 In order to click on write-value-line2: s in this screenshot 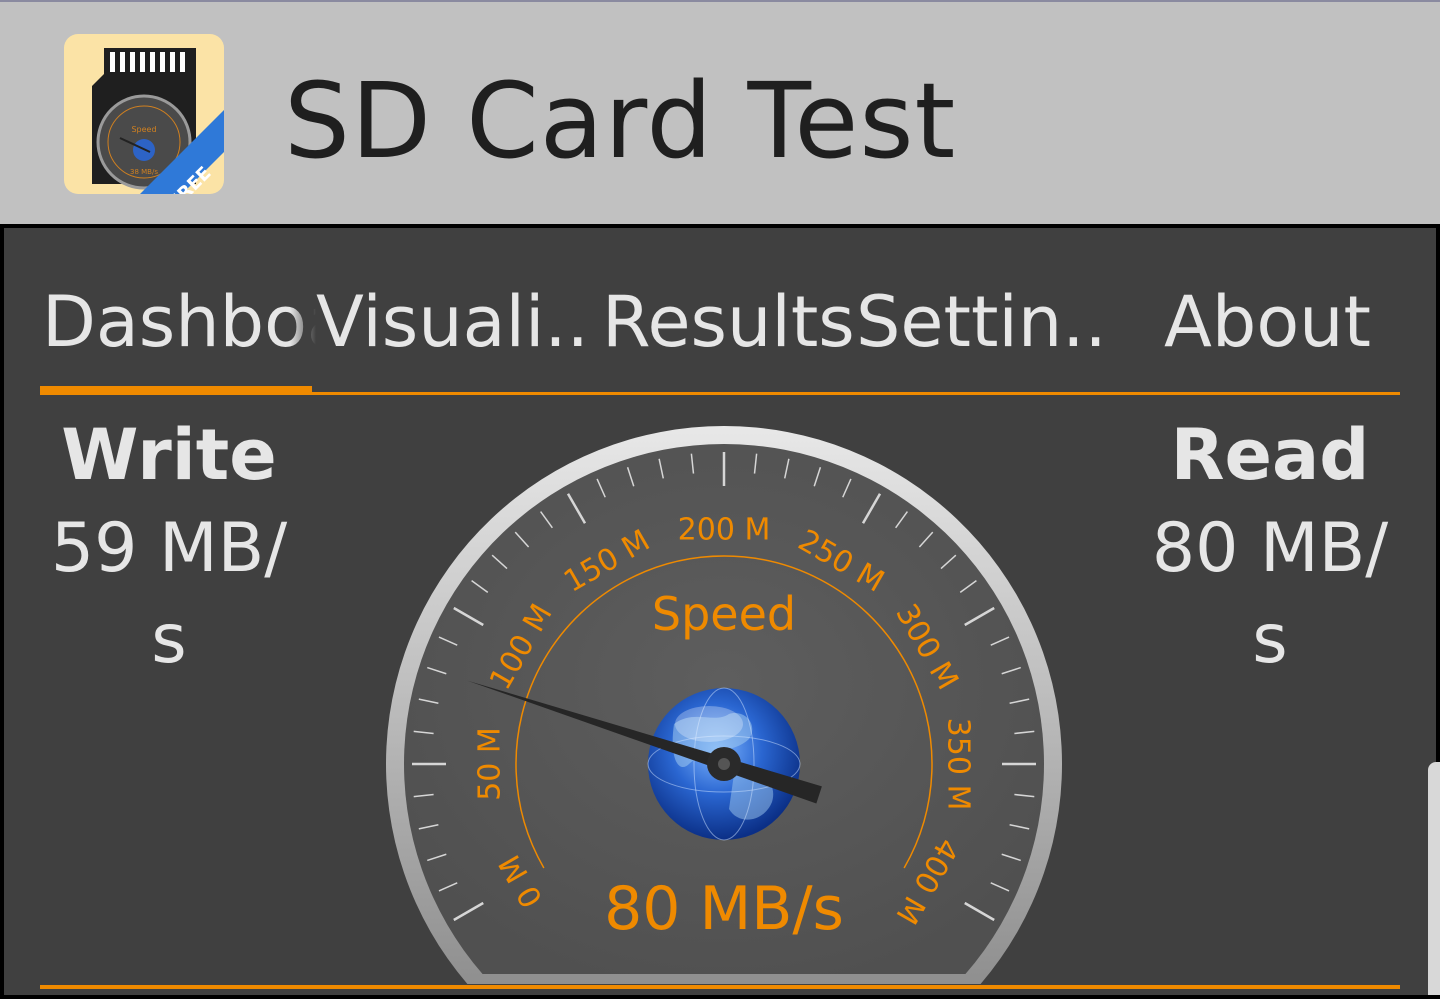, I will do `click(169, 640)`.